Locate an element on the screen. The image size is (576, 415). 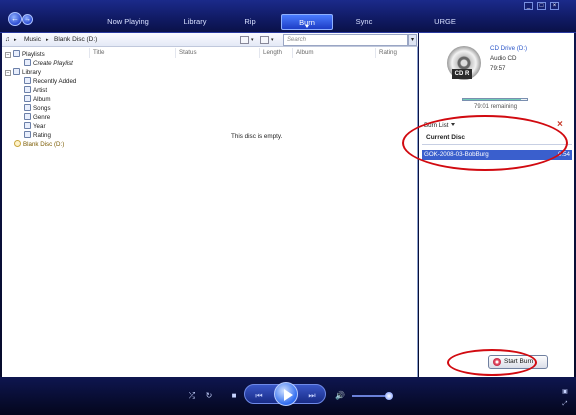
tree-item-label: Blank Disc (D:) is located at coordinates (44, 144).